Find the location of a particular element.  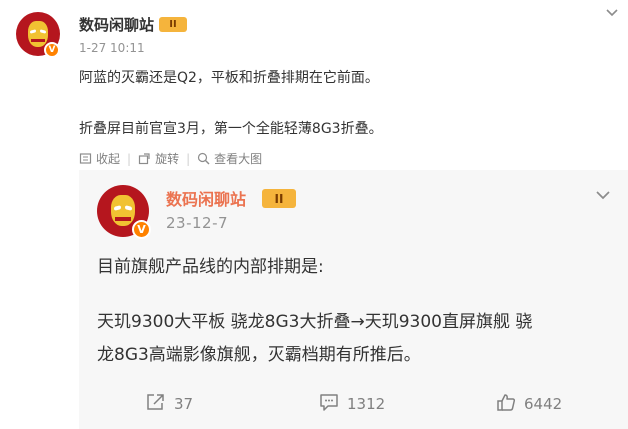

image-toolbar: 收起 | 旋转 | 查看大图 is located at coordinates (170, 158).